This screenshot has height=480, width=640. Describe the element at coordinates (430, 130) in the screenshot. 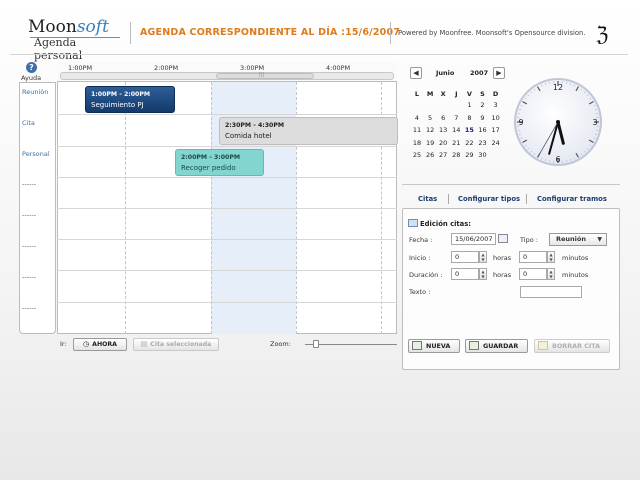

I see `calendar-day: 12` at that location.